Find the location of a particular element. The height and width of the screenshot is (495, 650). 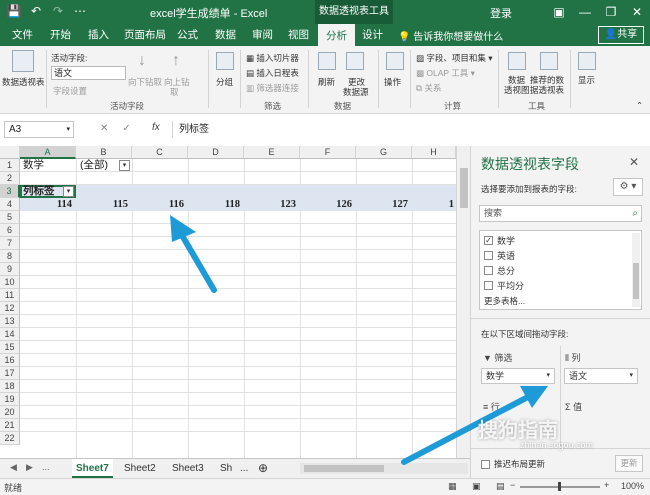

row-header: 12 is located at coordinates (10, 308).